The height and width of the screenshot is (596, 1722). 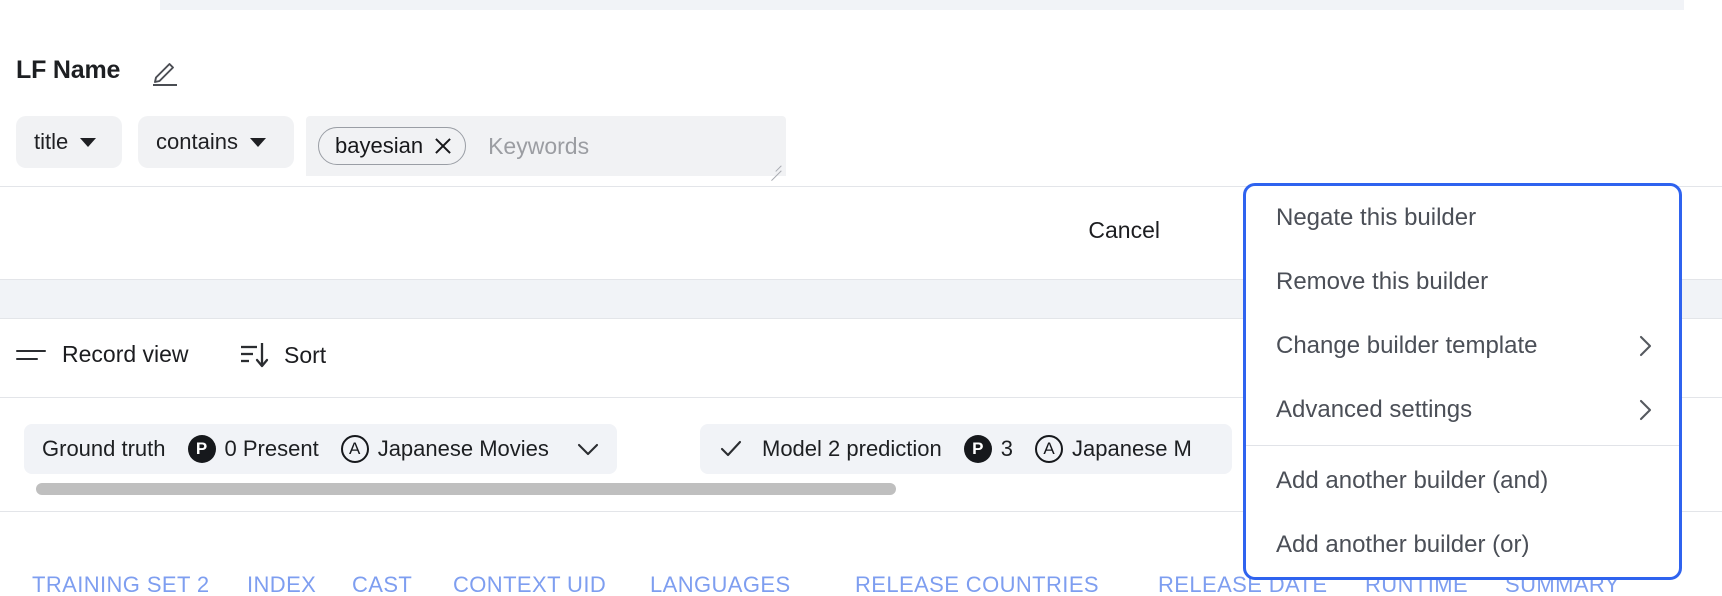 What do you see at coordinates (51, 141) in the screenshot?
I see `field-select-label: title` at bounding box center [51, 141].